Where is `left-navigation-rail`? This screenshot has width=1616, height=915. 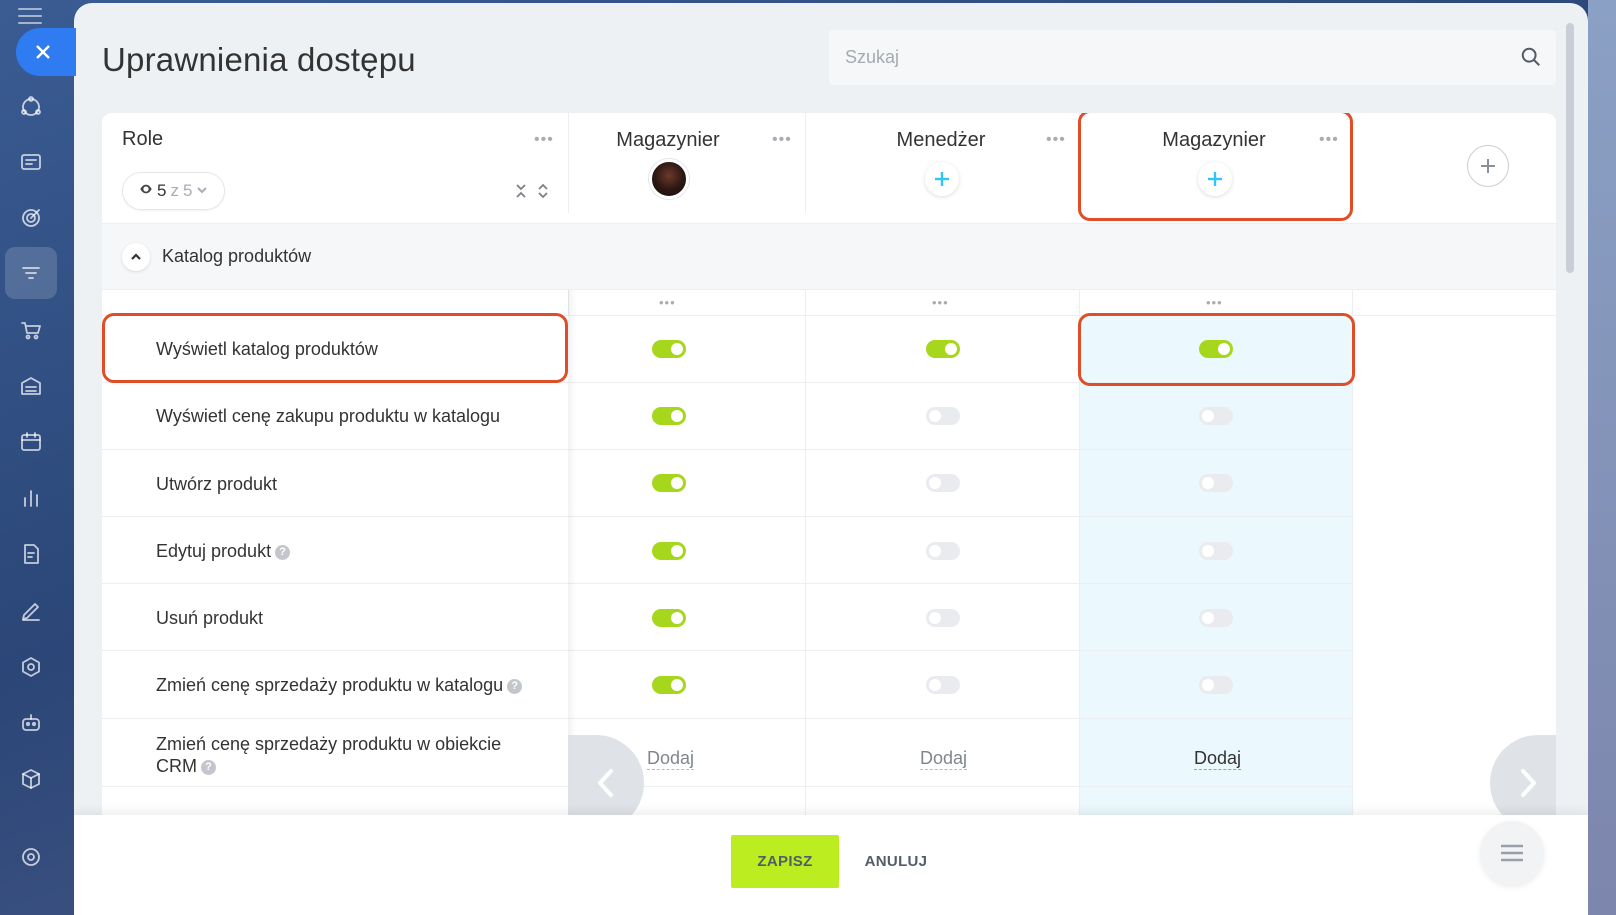
left-navigation-rail is located at coordinates (31, 457).